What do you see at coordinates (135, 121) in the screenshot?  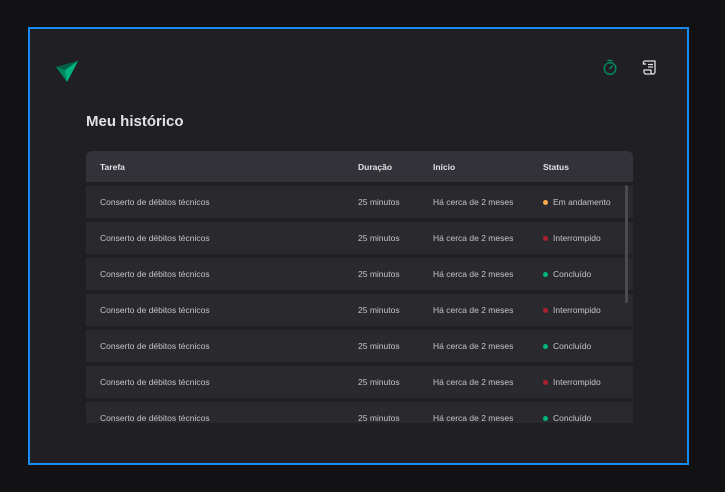 I see `page-title: Meu histórico` at bounding box center [135, 121].